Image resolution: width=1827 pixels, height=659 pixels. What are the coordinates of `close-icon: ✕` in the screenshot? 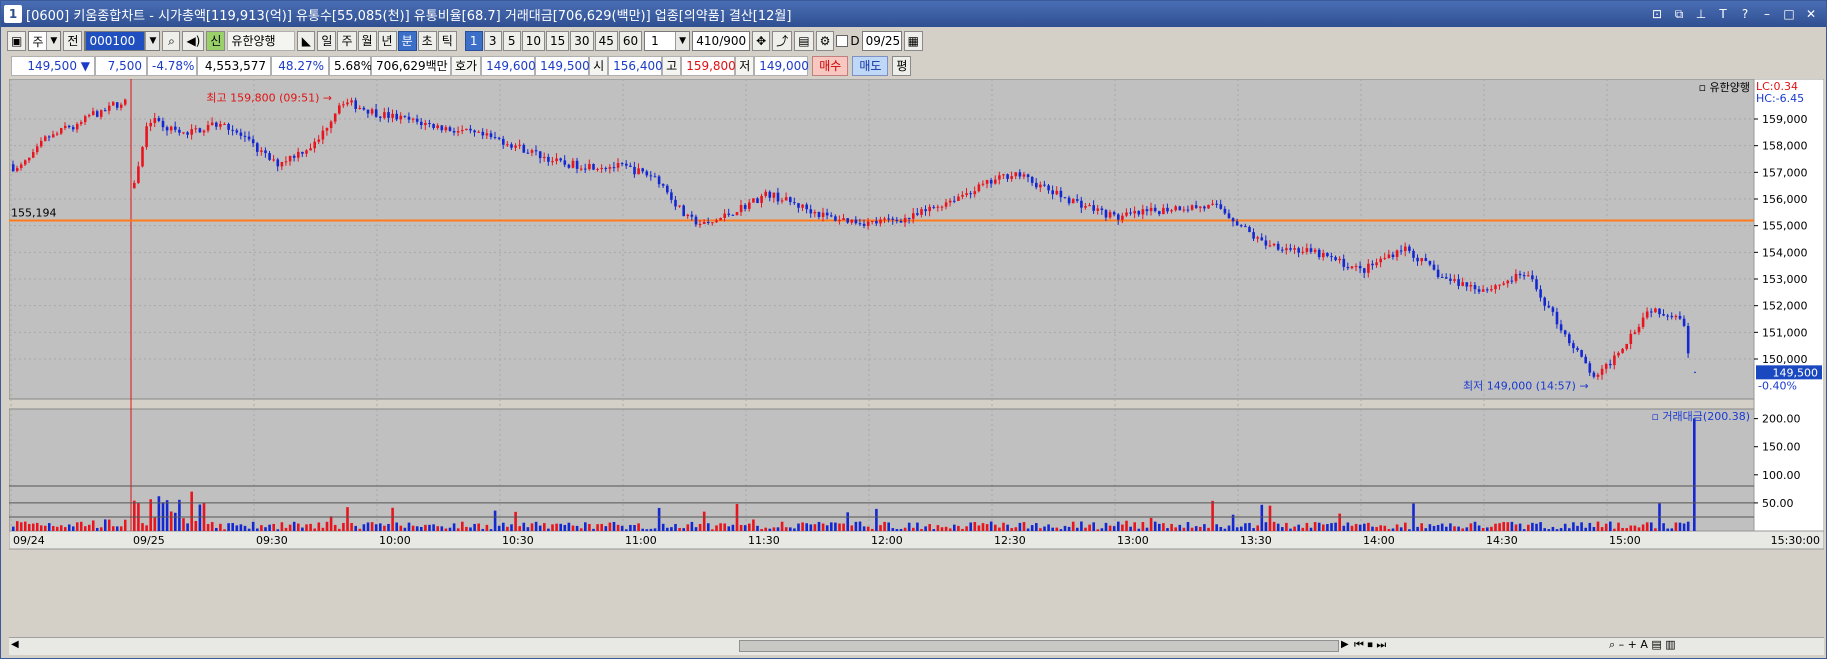 It's located at (1811, 14).